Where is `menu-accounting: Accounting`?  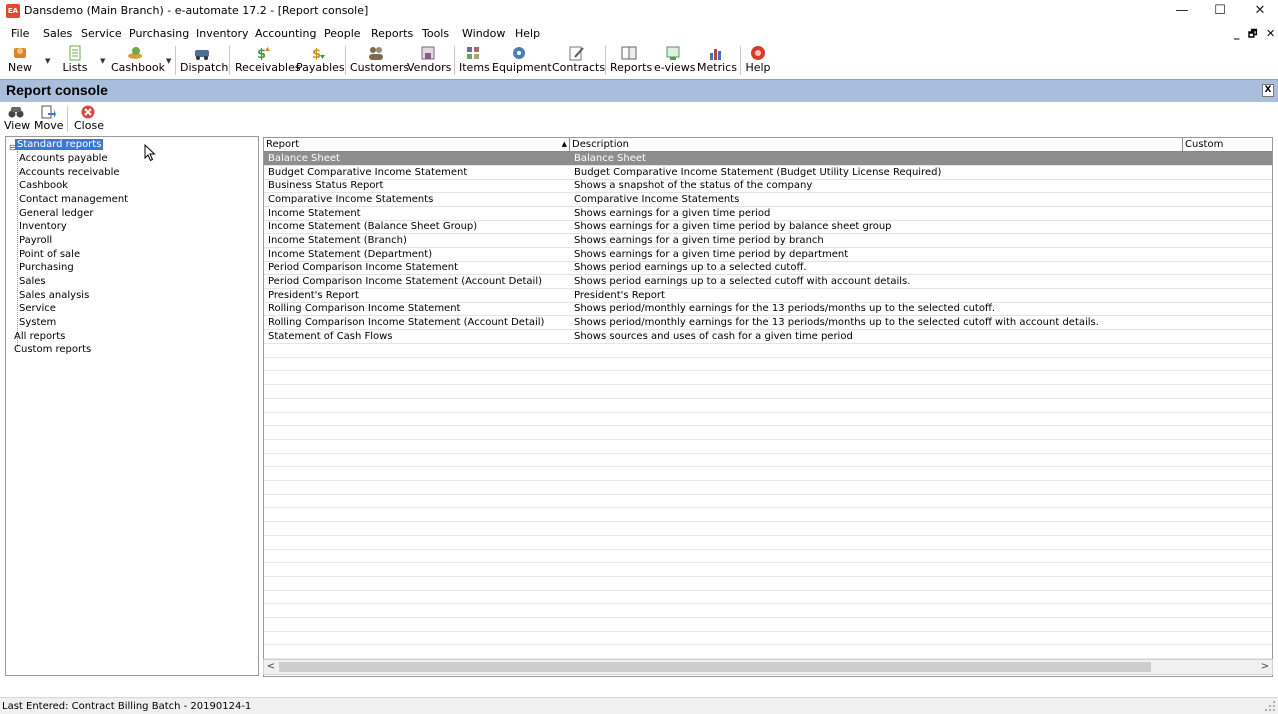
menu-accounting: Accounting is located at coordinates (285, 33).